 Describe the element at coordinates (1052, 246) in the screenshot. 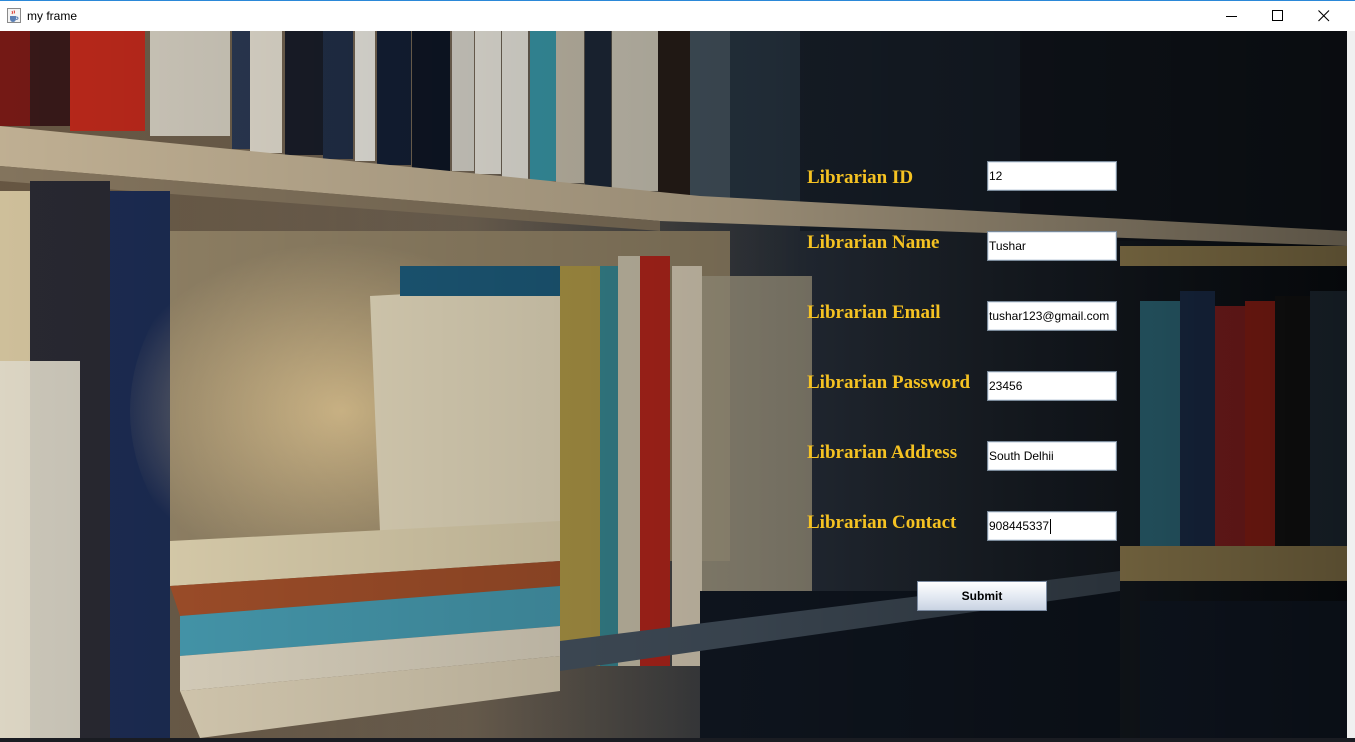

I see `input-librarian-name: Tushar` at that location.